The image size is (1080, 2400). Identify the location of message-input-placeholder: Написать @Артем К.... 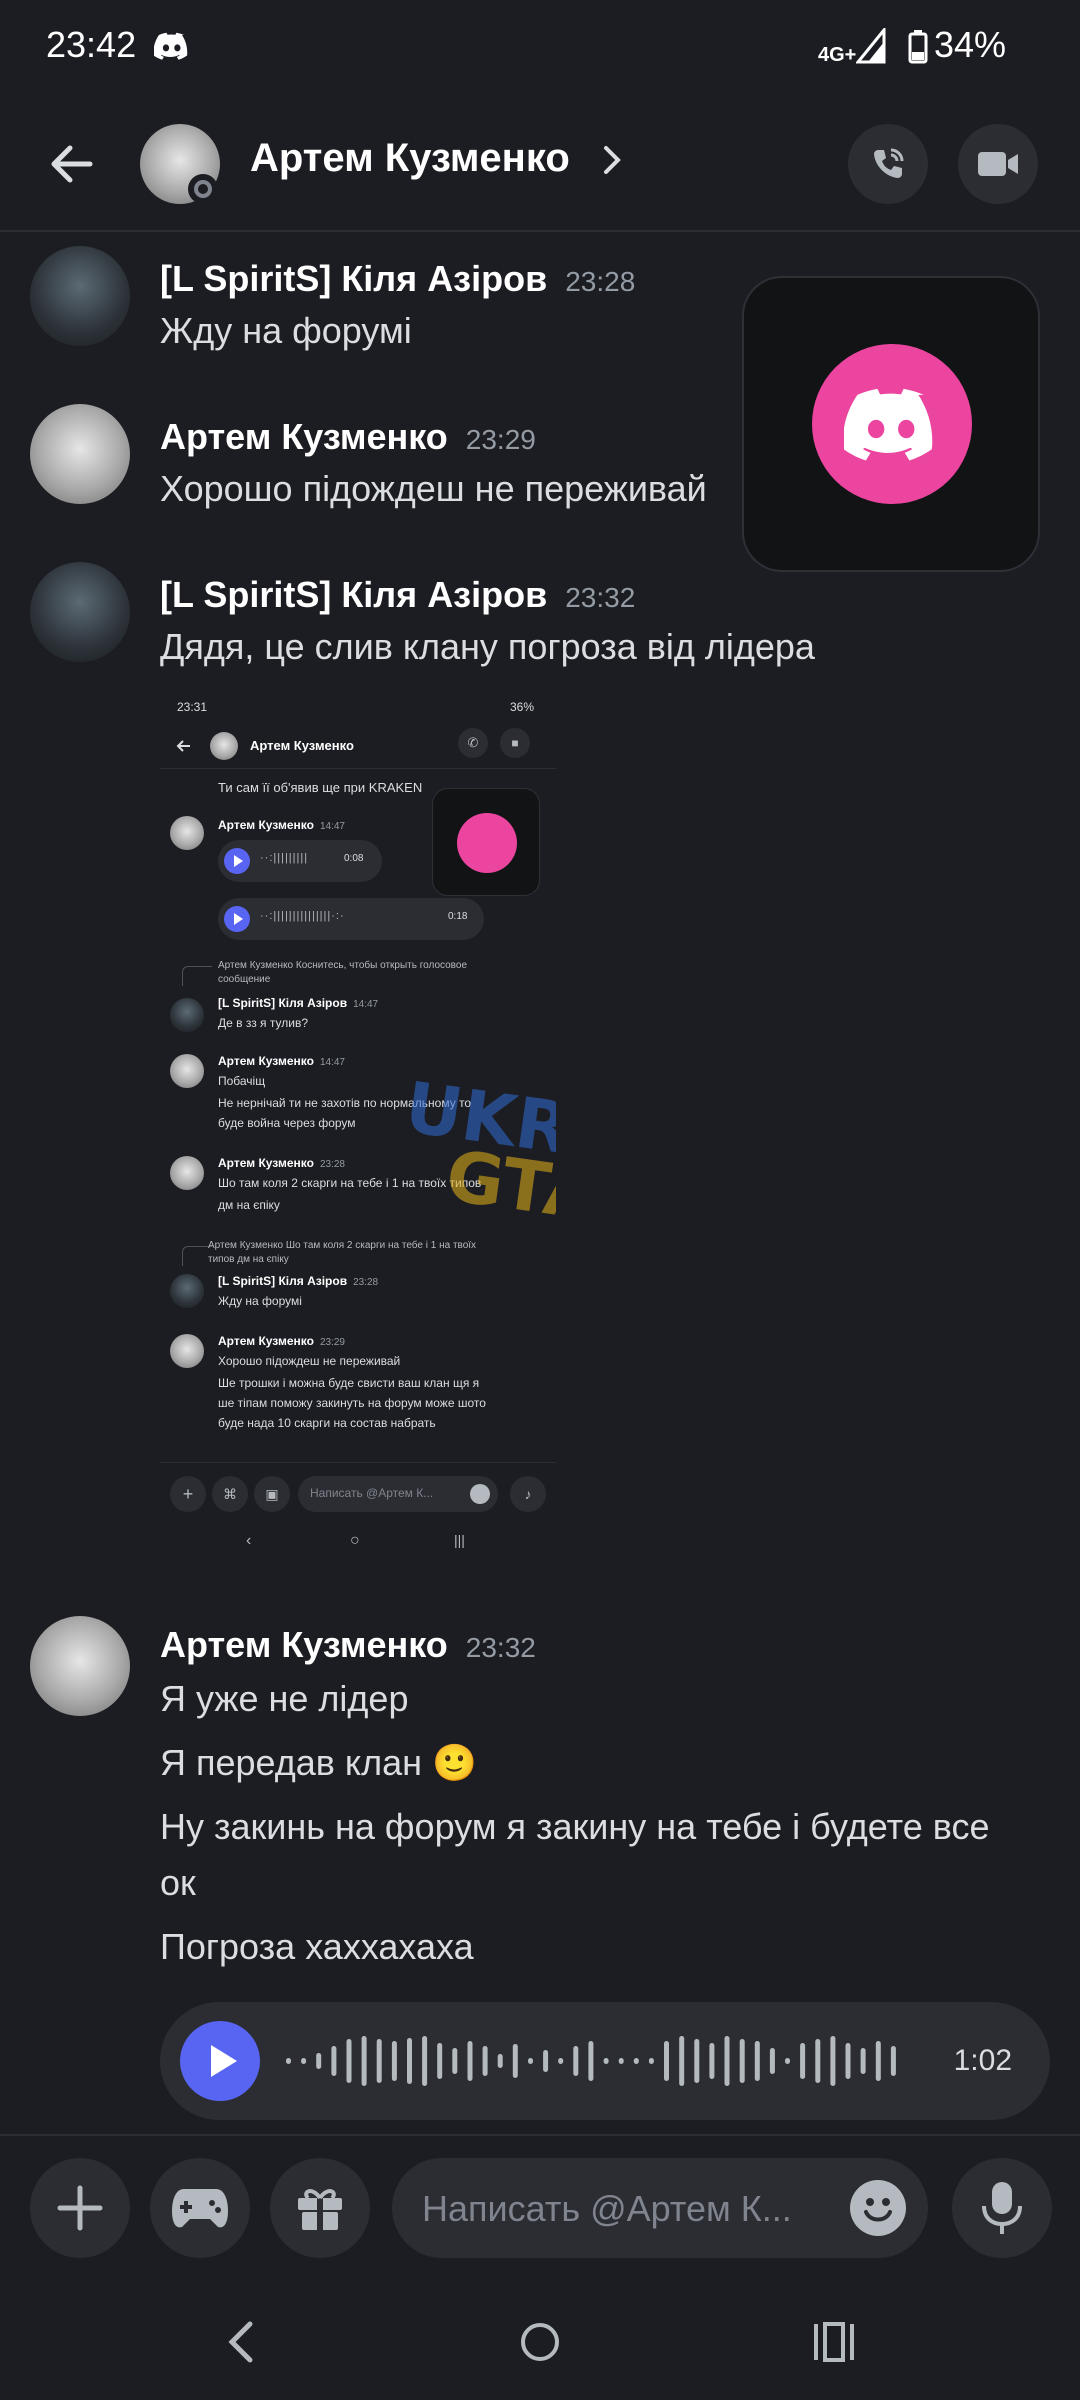
(607, 2208).